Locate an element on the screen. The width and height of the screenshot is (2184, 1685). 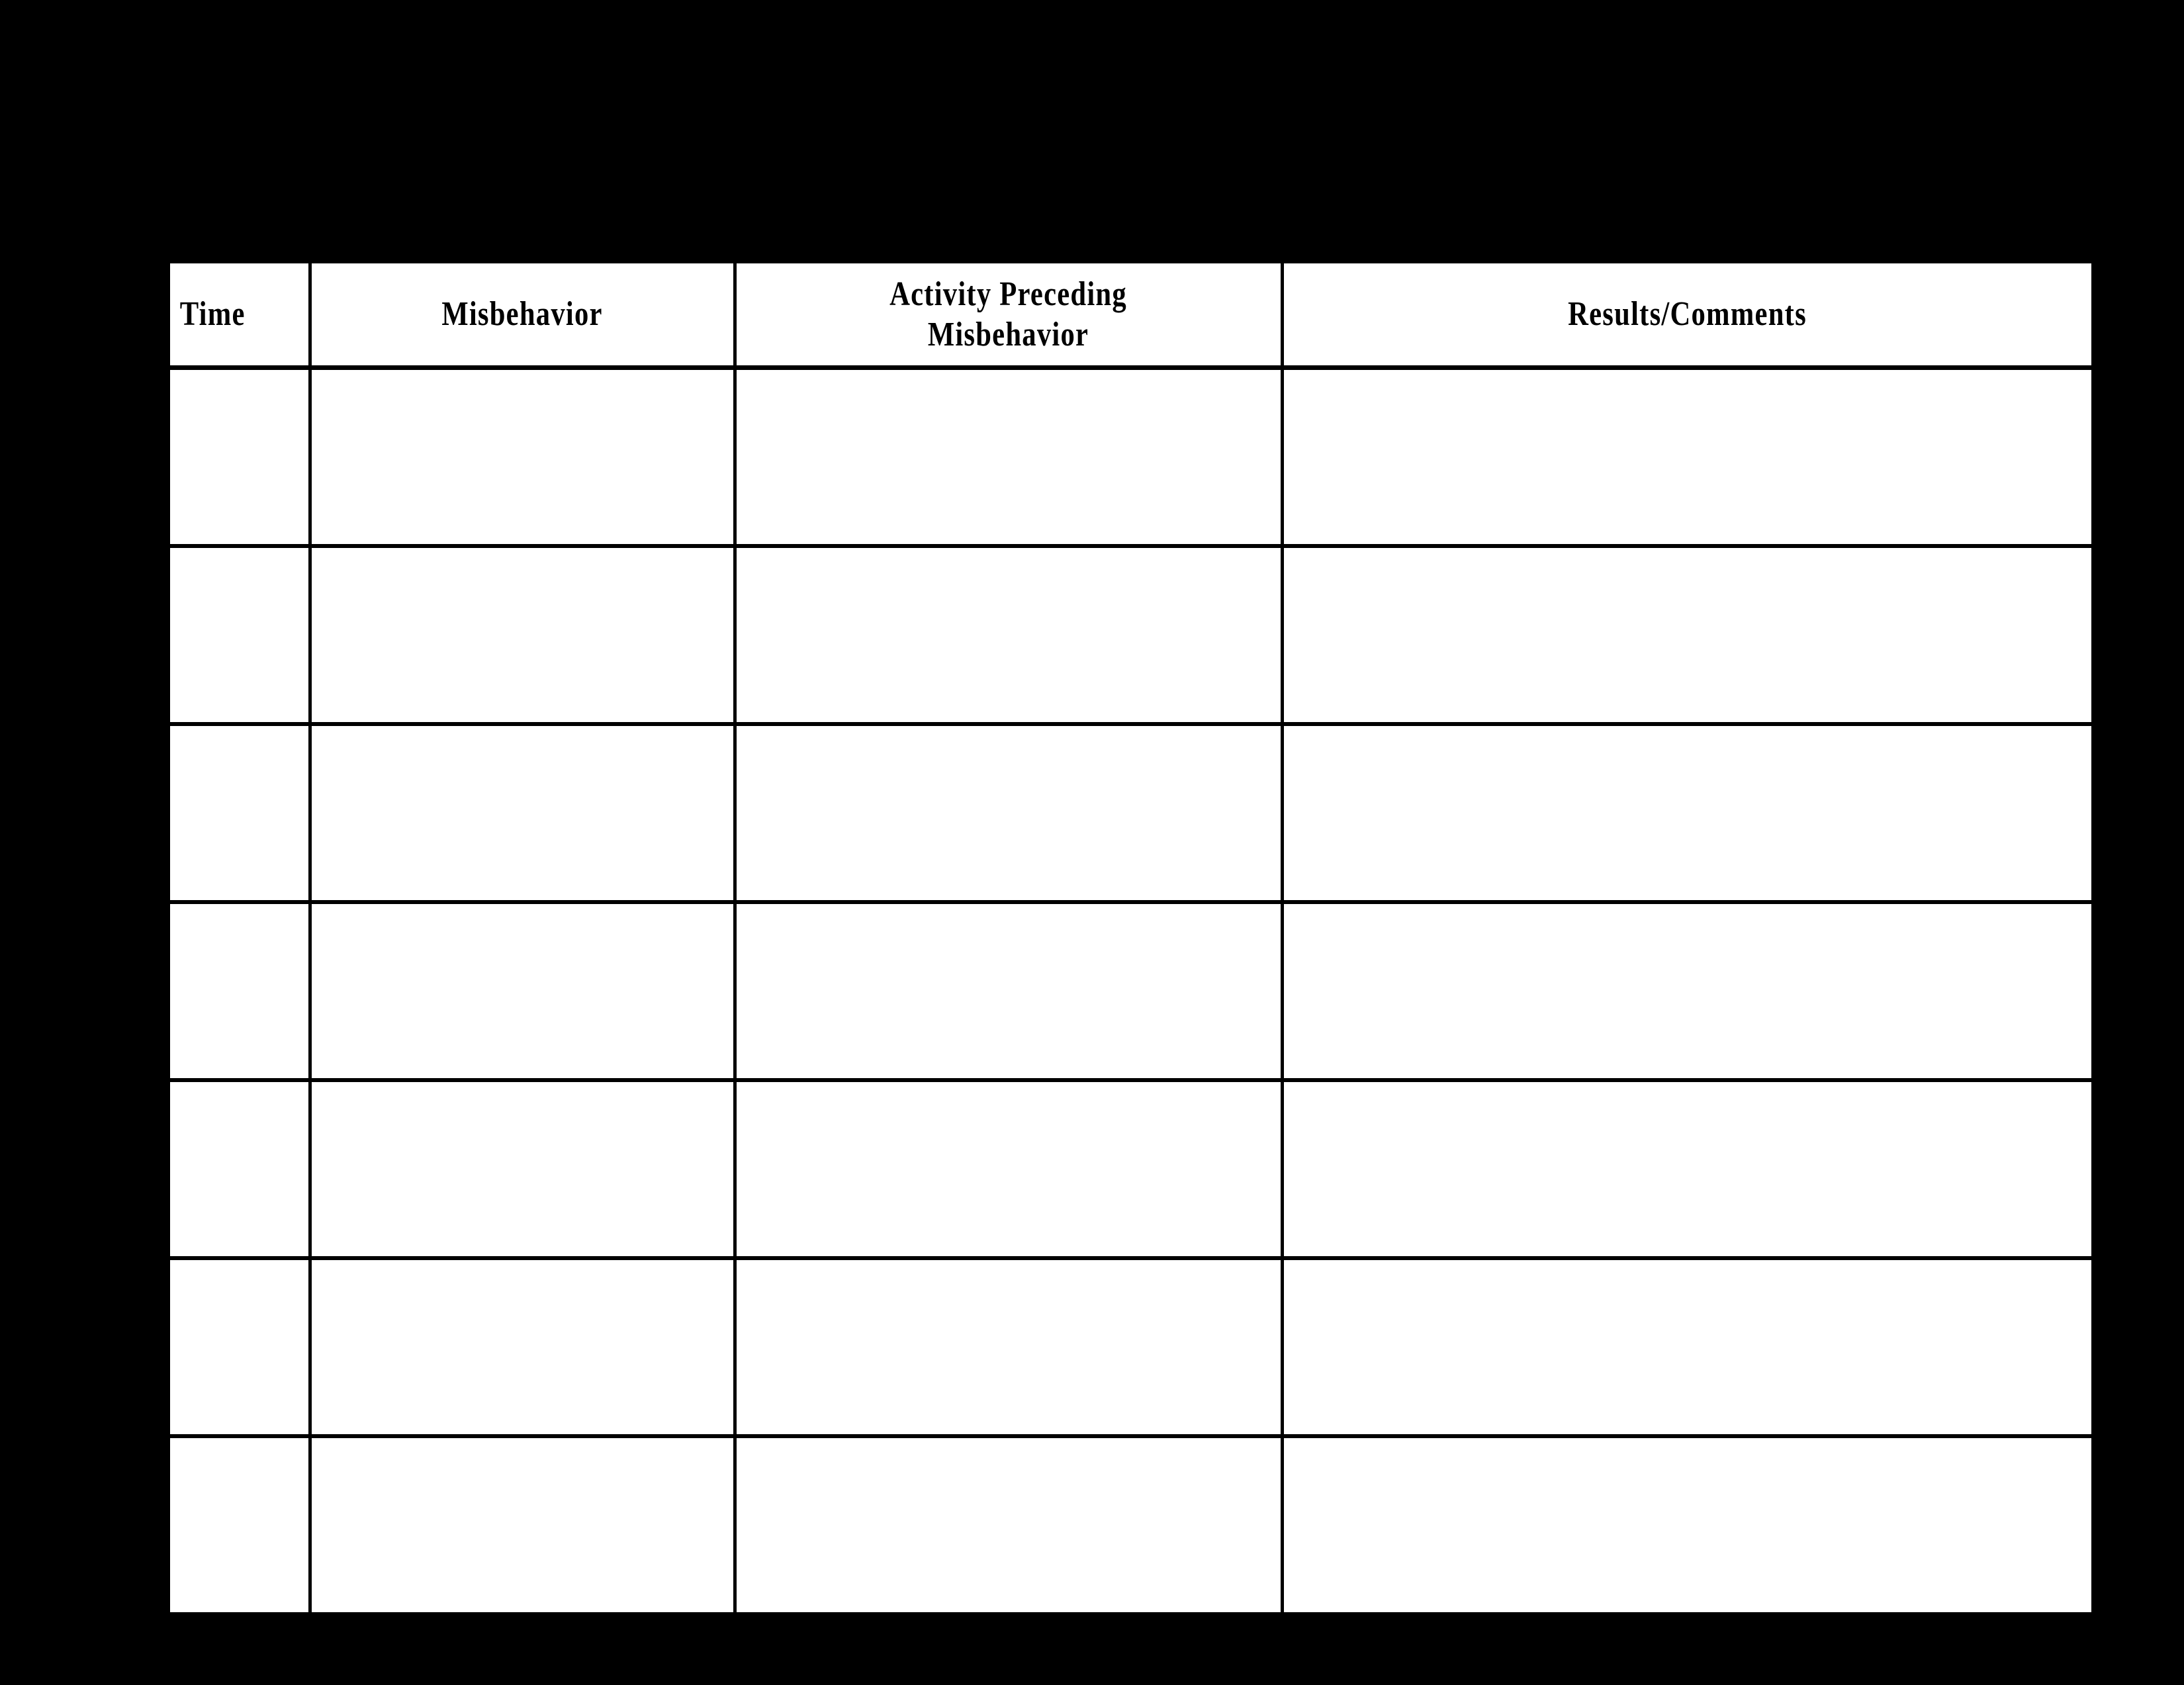
column-header-results-label: Results/Comments is located at coordinates (1687, 314).